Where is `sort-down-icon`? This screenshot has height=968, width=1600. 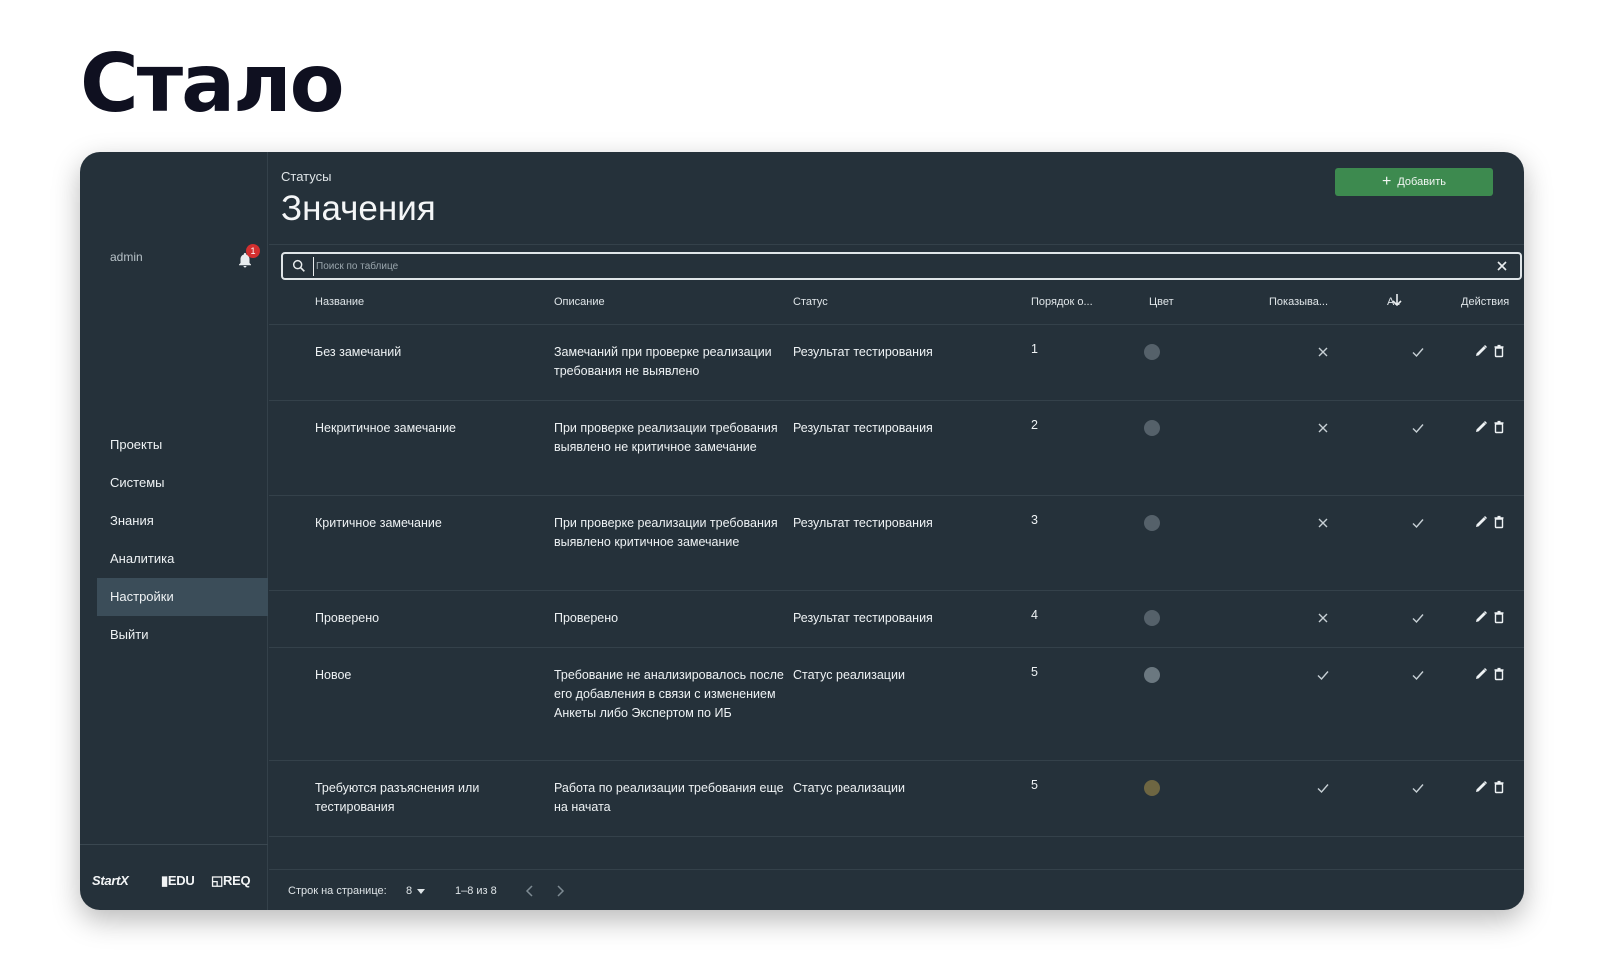
sort-down-icon is located at coordinates (1397, 300).